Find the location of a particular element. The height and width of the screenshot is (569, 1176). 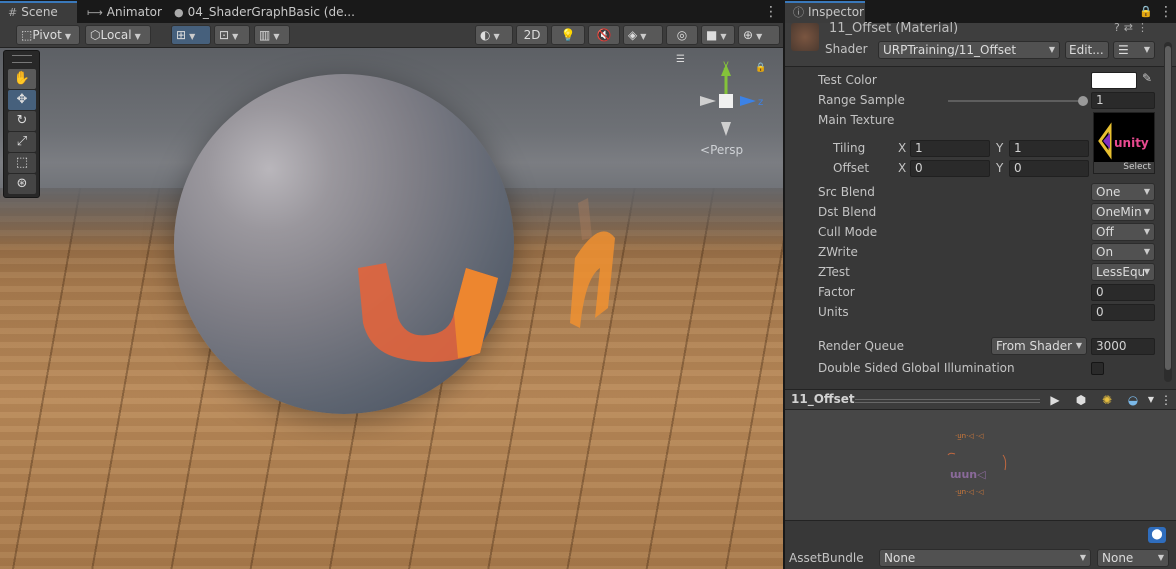

render-queue-dropdown: From Shader ▼ is located at coordinates (1039, 346).